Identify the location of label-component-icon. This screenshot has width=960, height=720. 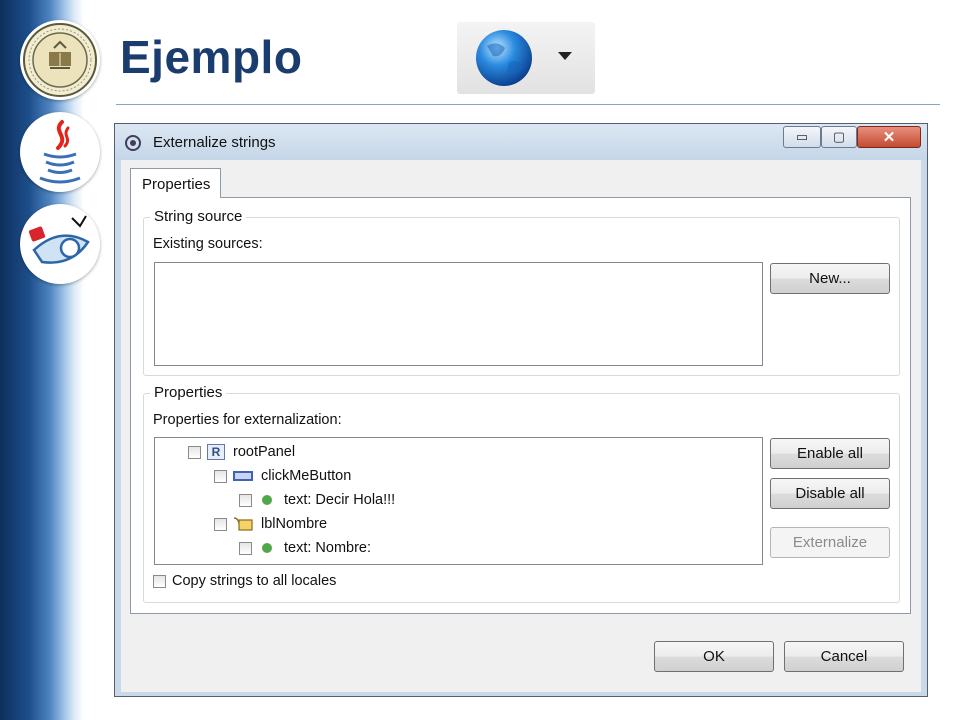
(243, 524).